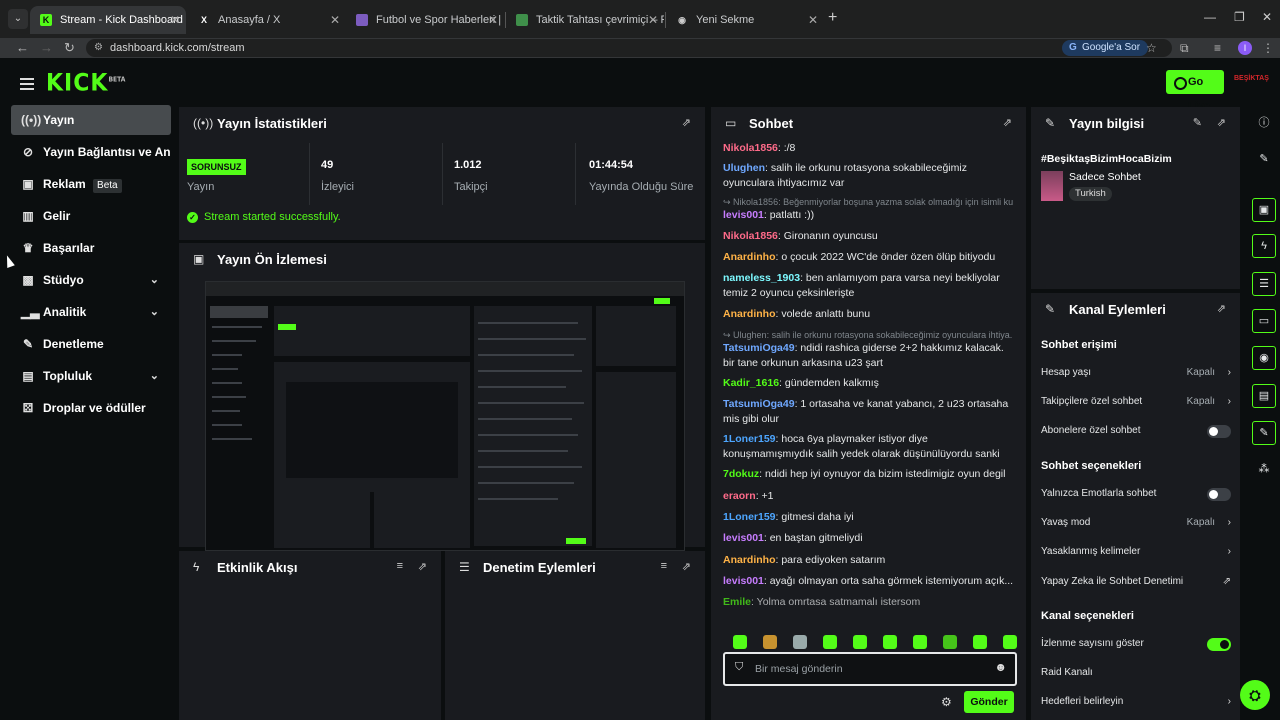 The width and height of the screenshot is (1280, 720). Describe the element at coordinates (1195, 91) in the screenshot. I see `go-live-button: Go Live` at that location.